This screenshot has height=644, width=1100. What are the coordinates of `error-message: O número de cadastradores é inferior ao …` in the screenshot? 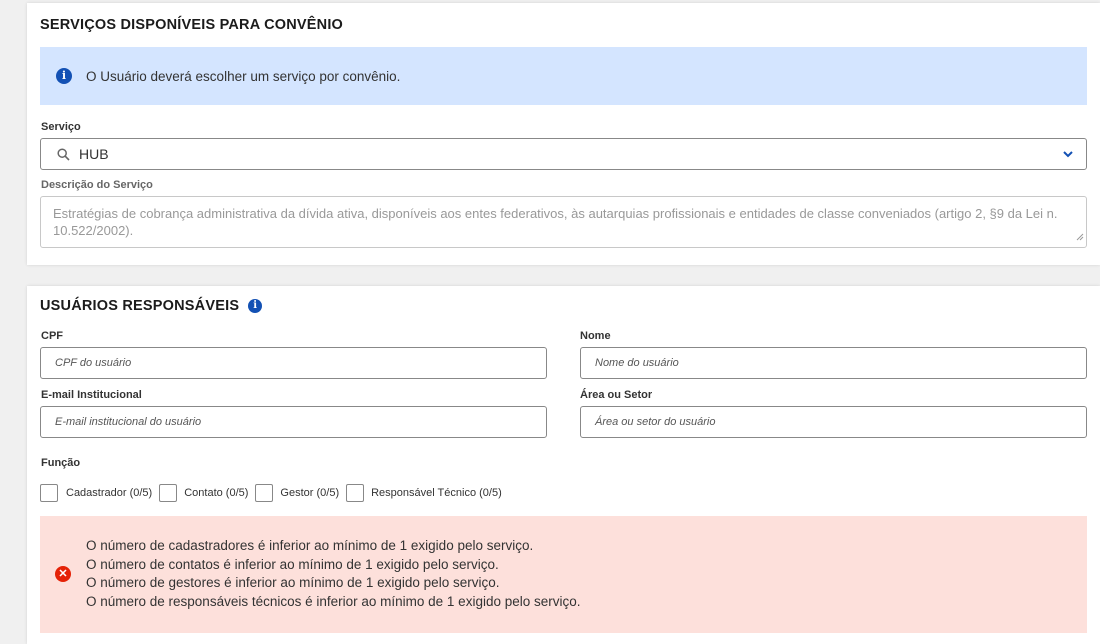 It's located at (310, 545).